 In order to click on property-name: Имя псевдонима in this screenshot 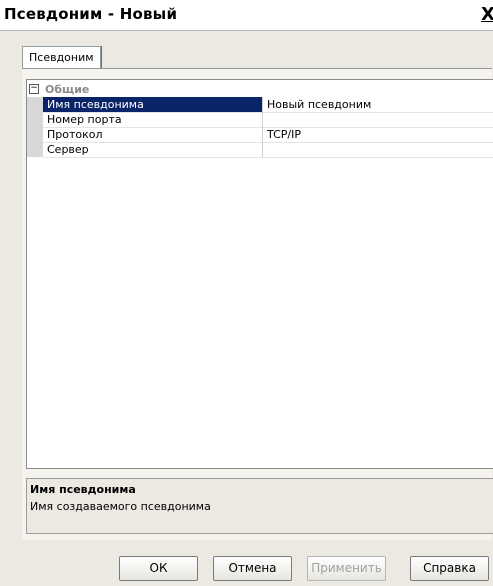, I will do `click(153, 104)`.